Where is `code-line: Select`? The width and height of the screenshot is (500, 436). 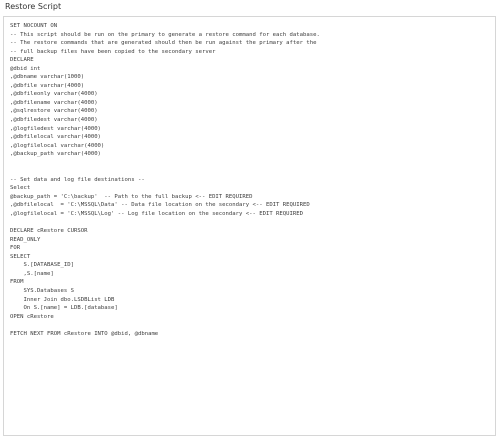 code-line: Select is located at coordinates (20, 188).